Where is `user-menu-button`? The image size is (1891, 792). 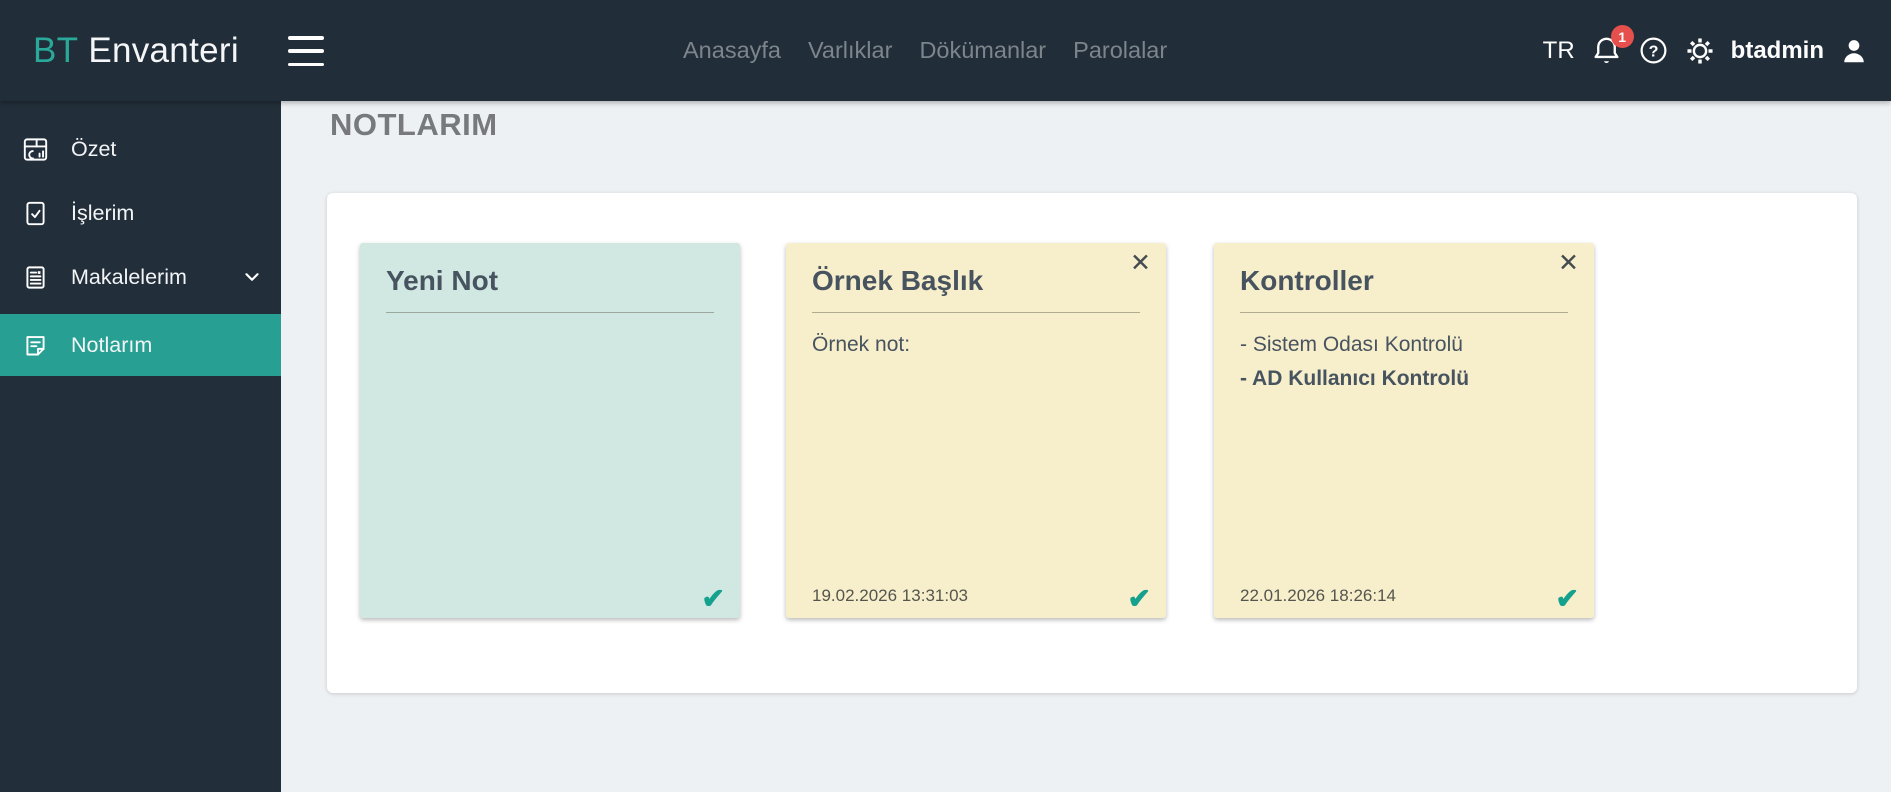
user-menu-button is located at coordinates (1854, 51).